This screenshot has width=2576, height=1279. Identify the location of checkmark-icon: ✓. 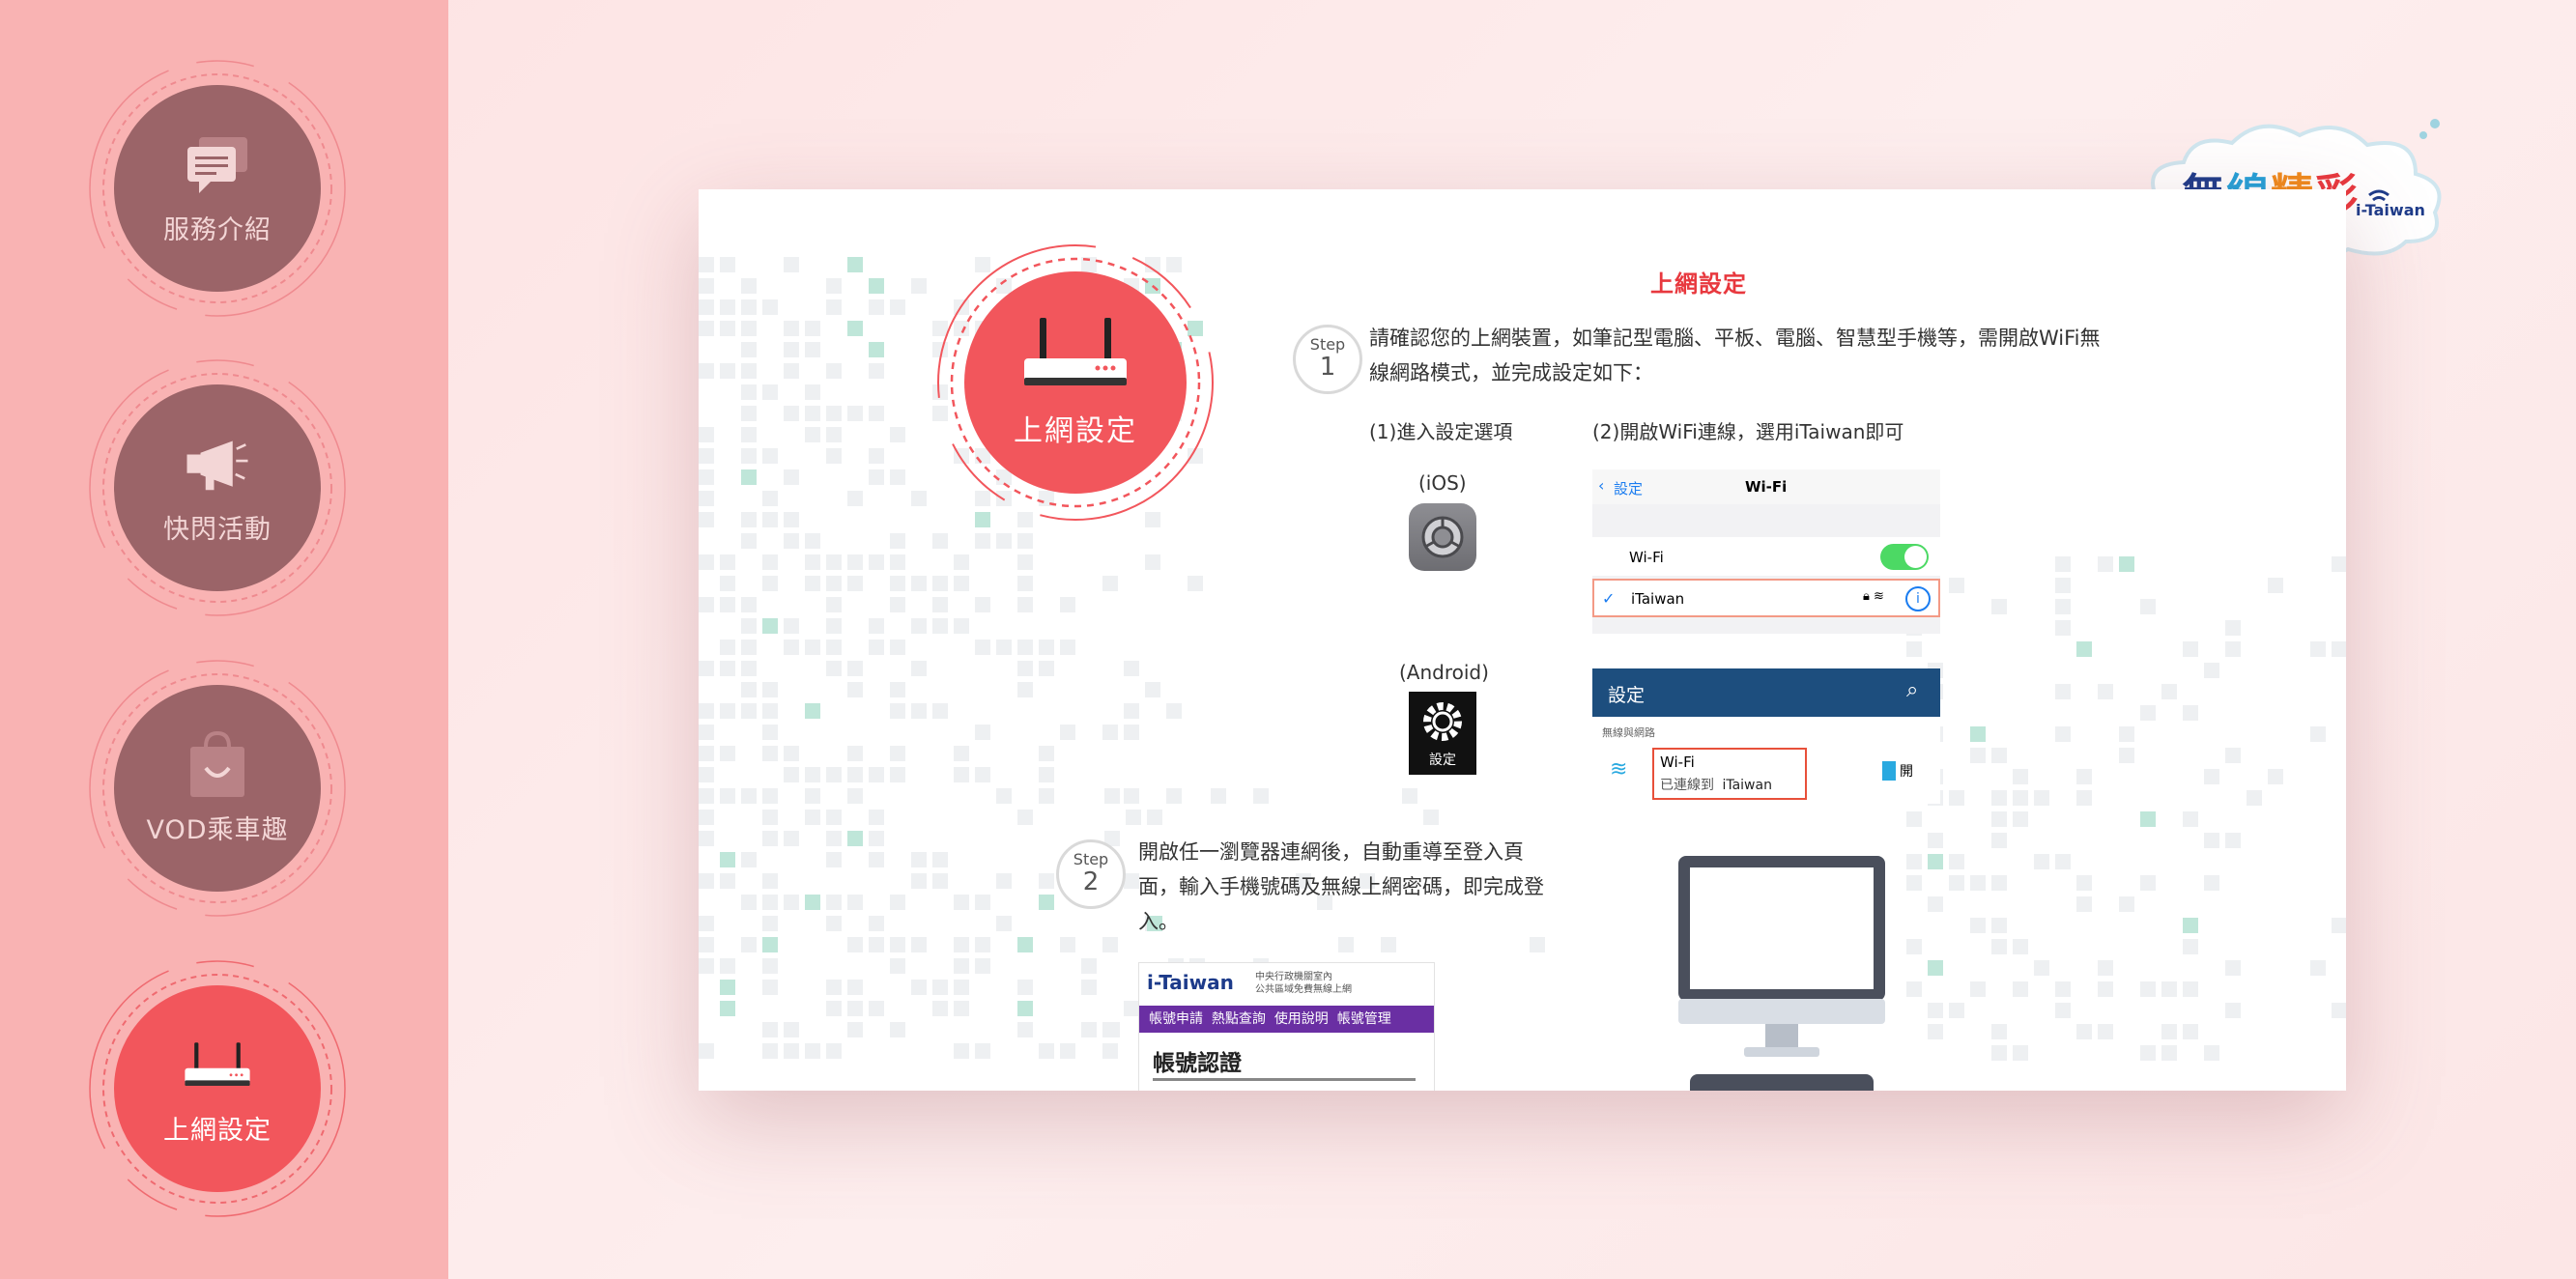
(1609, 598).